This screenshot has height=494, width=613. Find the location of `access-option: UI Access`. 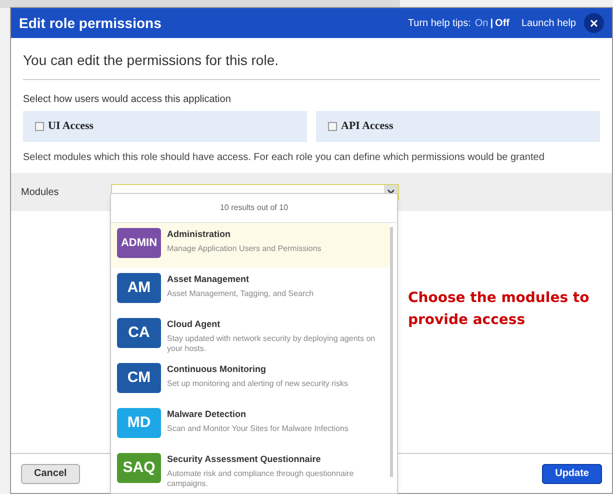

access-option: UI Access is located at coordinates (165, 126).